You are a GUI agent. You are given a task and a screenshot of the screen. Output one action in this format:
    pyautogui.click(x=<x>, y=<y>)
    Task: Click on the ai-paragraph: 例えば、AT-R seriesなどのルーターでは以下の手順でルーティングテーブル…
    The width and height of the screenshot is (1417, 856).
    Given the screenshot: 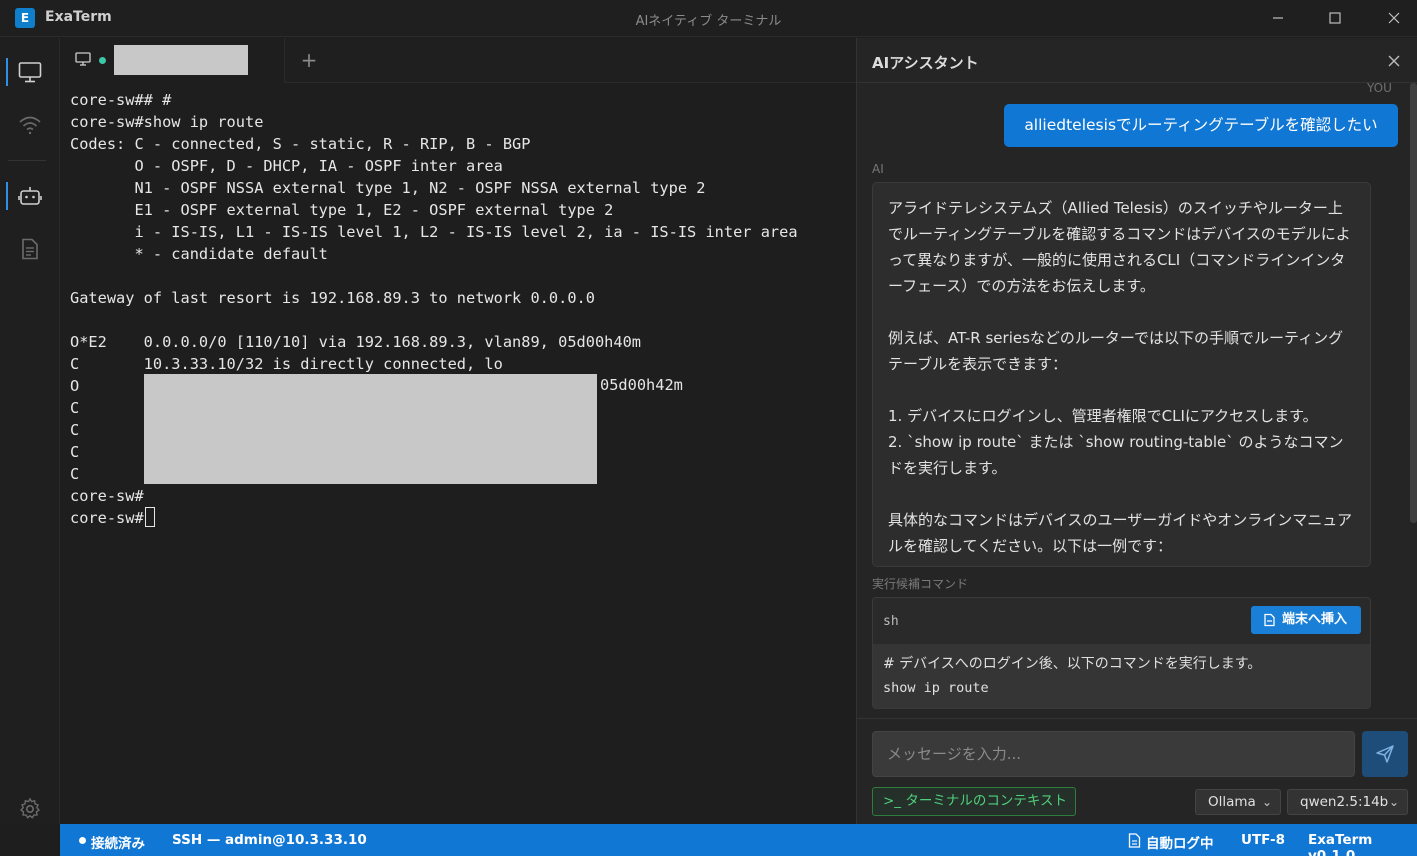 What is the action you would take?
    pyautogui.click(x=1116, y=351)
    